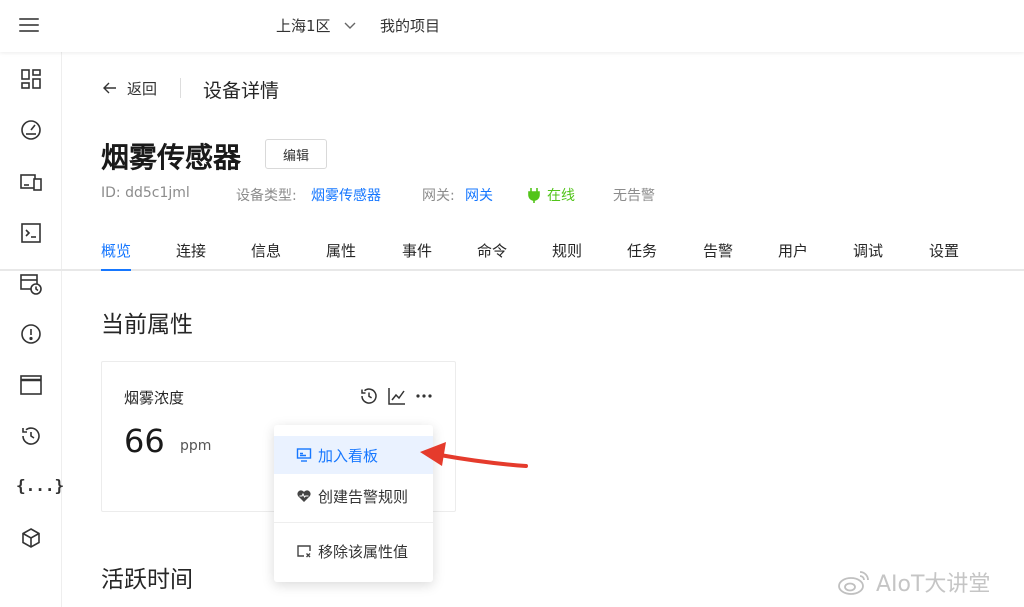  I want to click on menu-item-label: 创建告警规则, so click(363, 496).